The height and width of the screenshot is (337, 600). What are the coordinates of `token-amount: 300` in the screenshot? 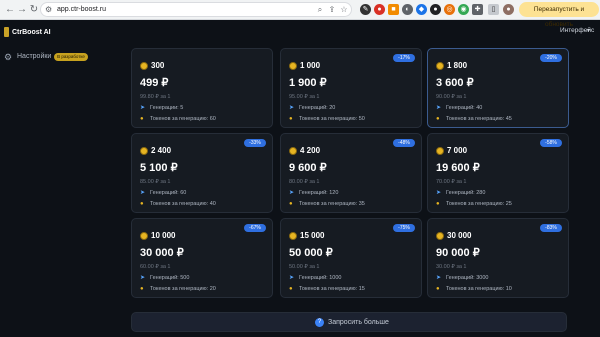 It's located at (158, 65).